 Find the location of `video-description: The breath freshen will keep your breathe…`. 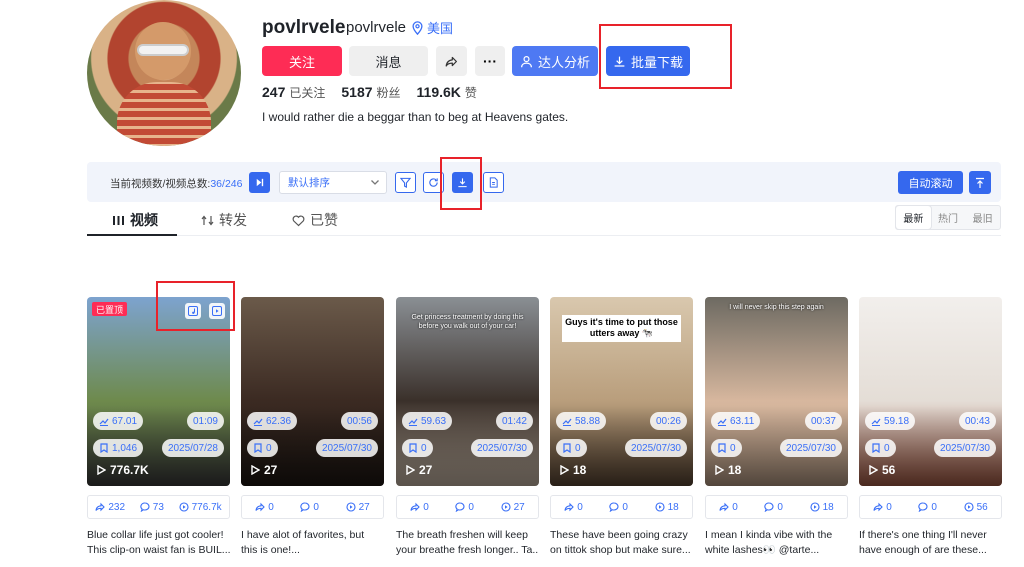

video-description: The breath freshen will keep your breathe… is located at coordinates (467, 543).